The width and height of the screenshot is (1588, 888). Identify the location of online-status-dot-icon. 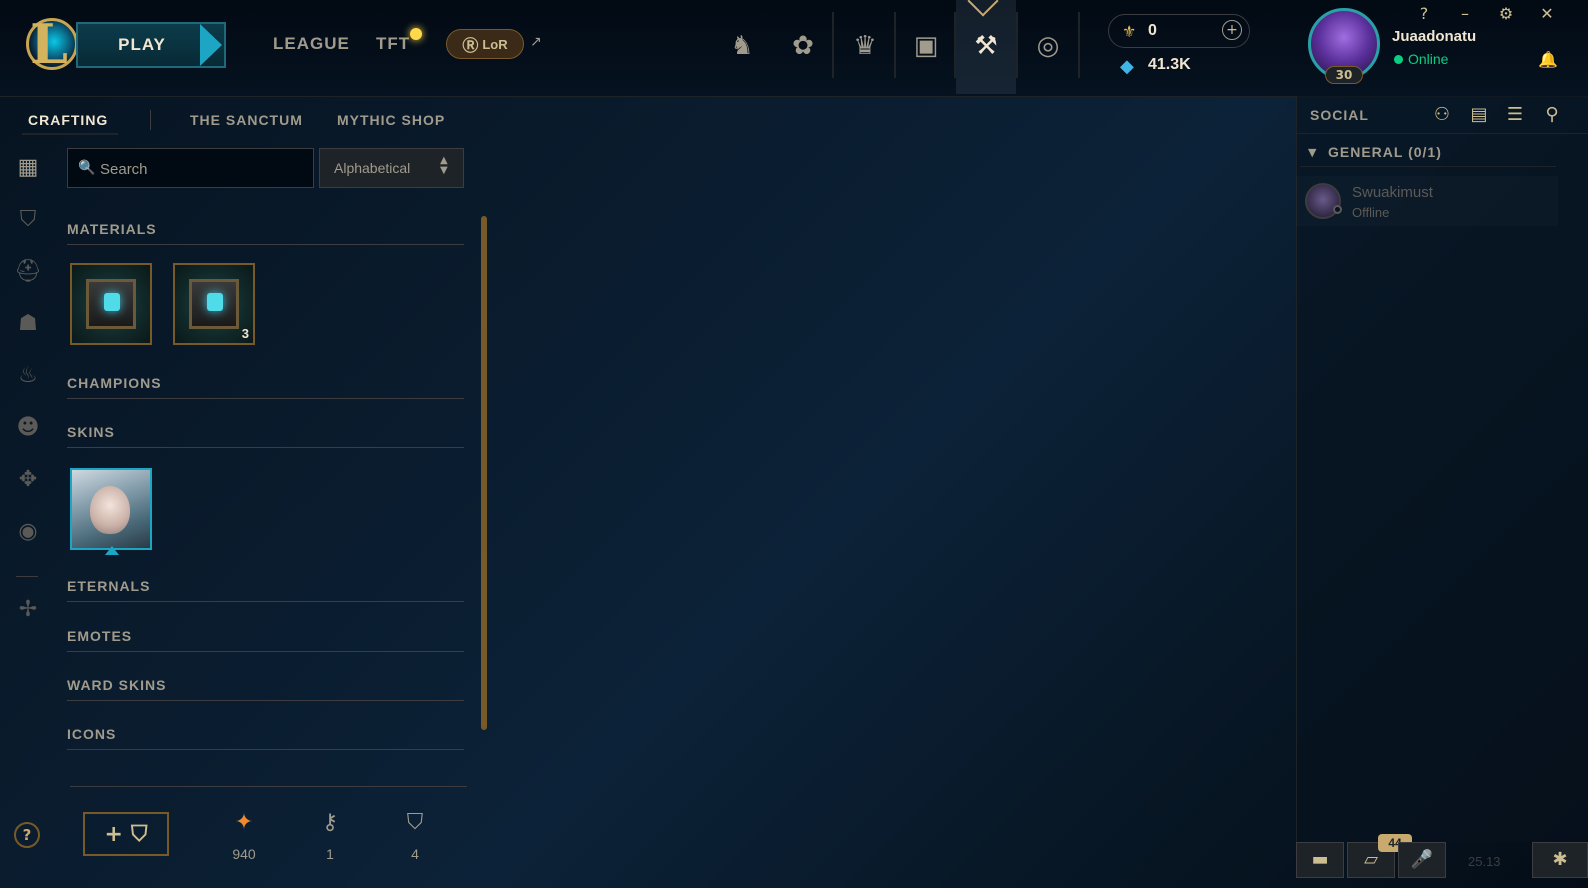
(1398, 59).